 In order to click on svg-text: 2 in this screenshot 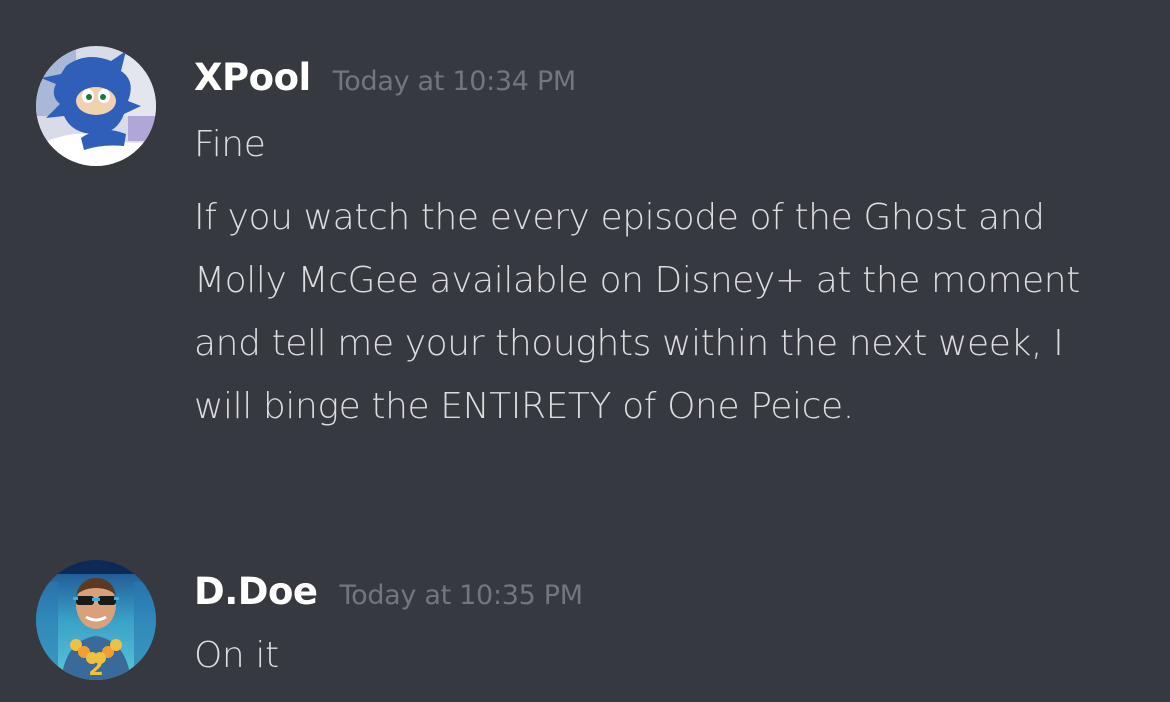, I will do `click(95, 668)`.